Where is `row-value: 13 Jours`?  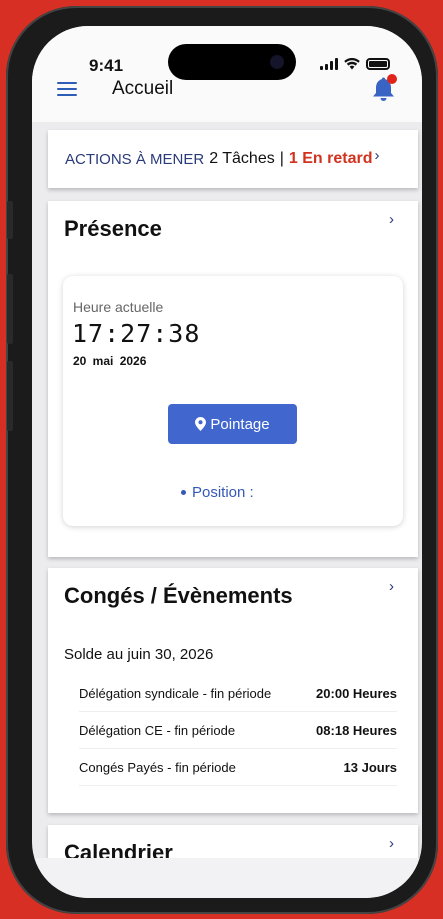 row-value: 13 Jours is located at coordinates (370, 767).